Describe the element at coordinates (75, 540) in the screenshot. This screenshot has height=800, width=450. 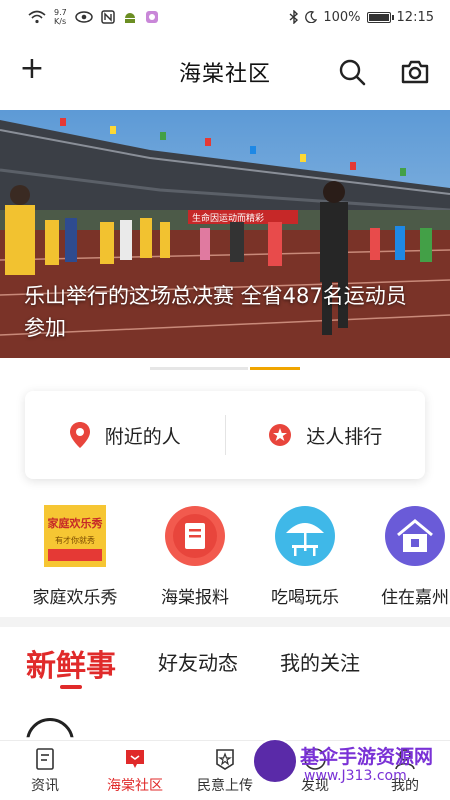
I see `family-show-image-subtitle: 有才你就秀` at that location.